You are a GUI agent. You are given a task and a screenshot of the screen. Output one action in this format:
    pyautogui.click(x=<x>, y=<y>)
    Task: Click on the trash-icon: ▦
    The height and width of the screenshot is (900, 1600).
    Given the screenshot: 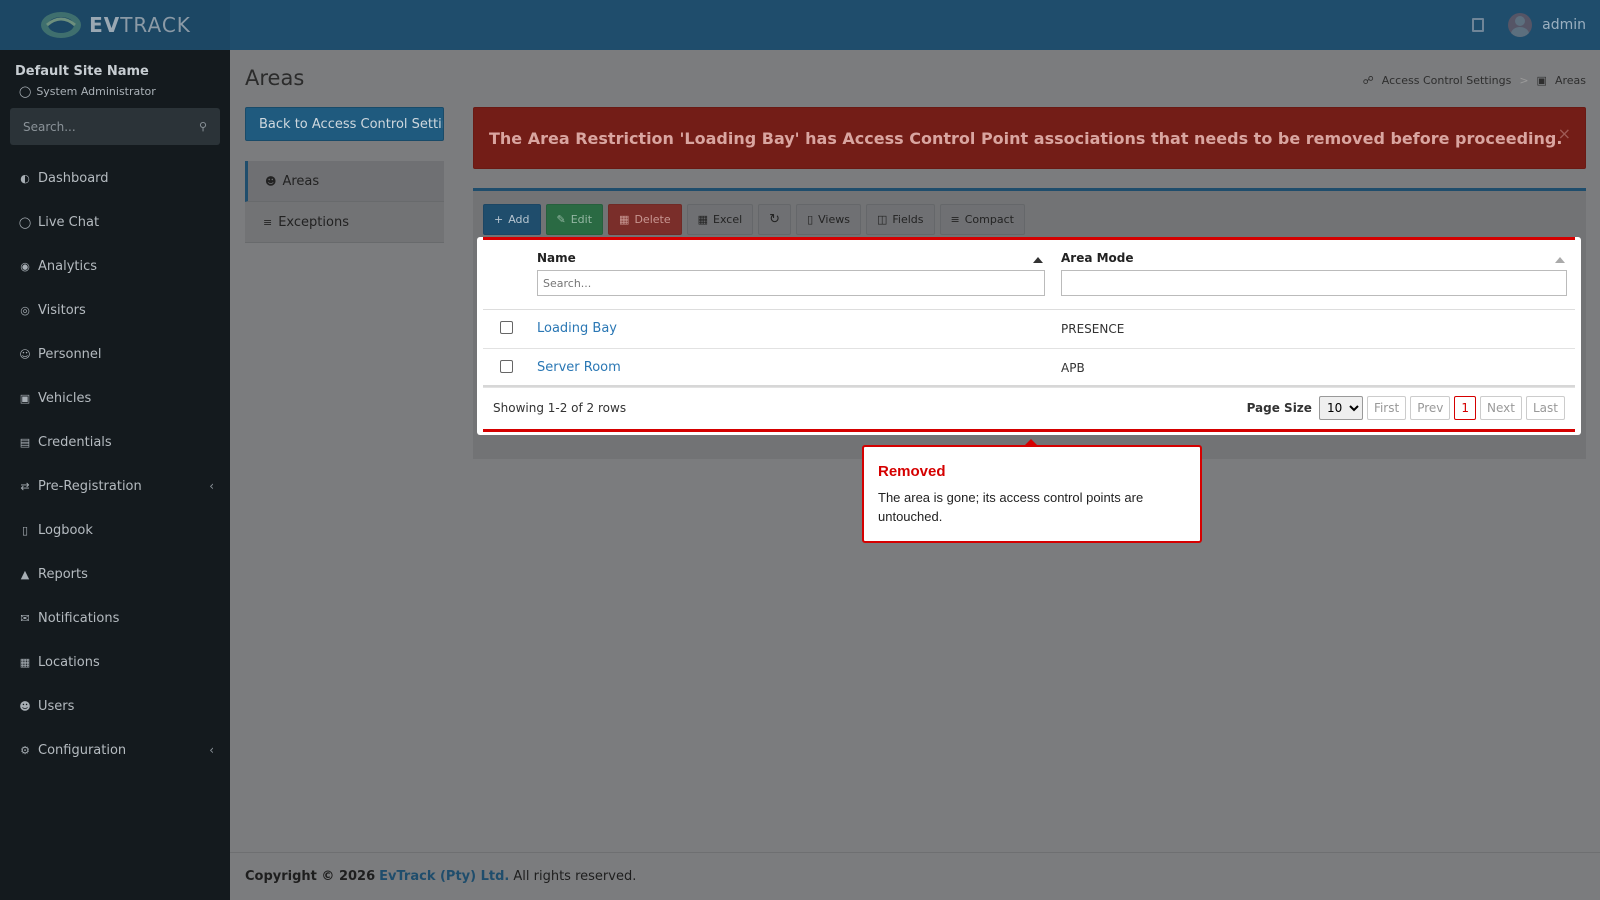 What is the action you would take?
    pyautogui.click(x=624, y=219)
    